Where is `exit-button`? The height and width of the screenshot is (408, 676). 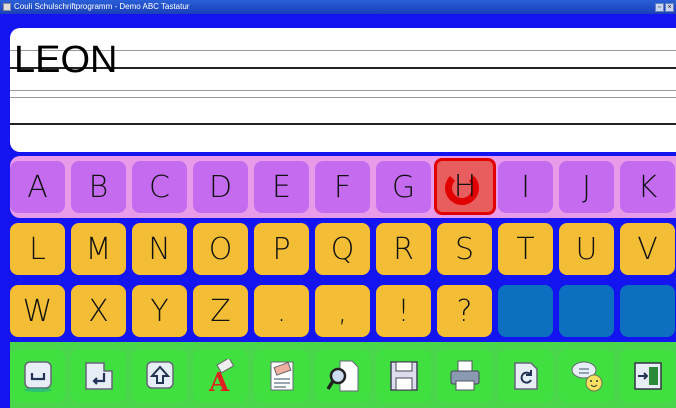
exit-button is located at coordinates (647, 376).